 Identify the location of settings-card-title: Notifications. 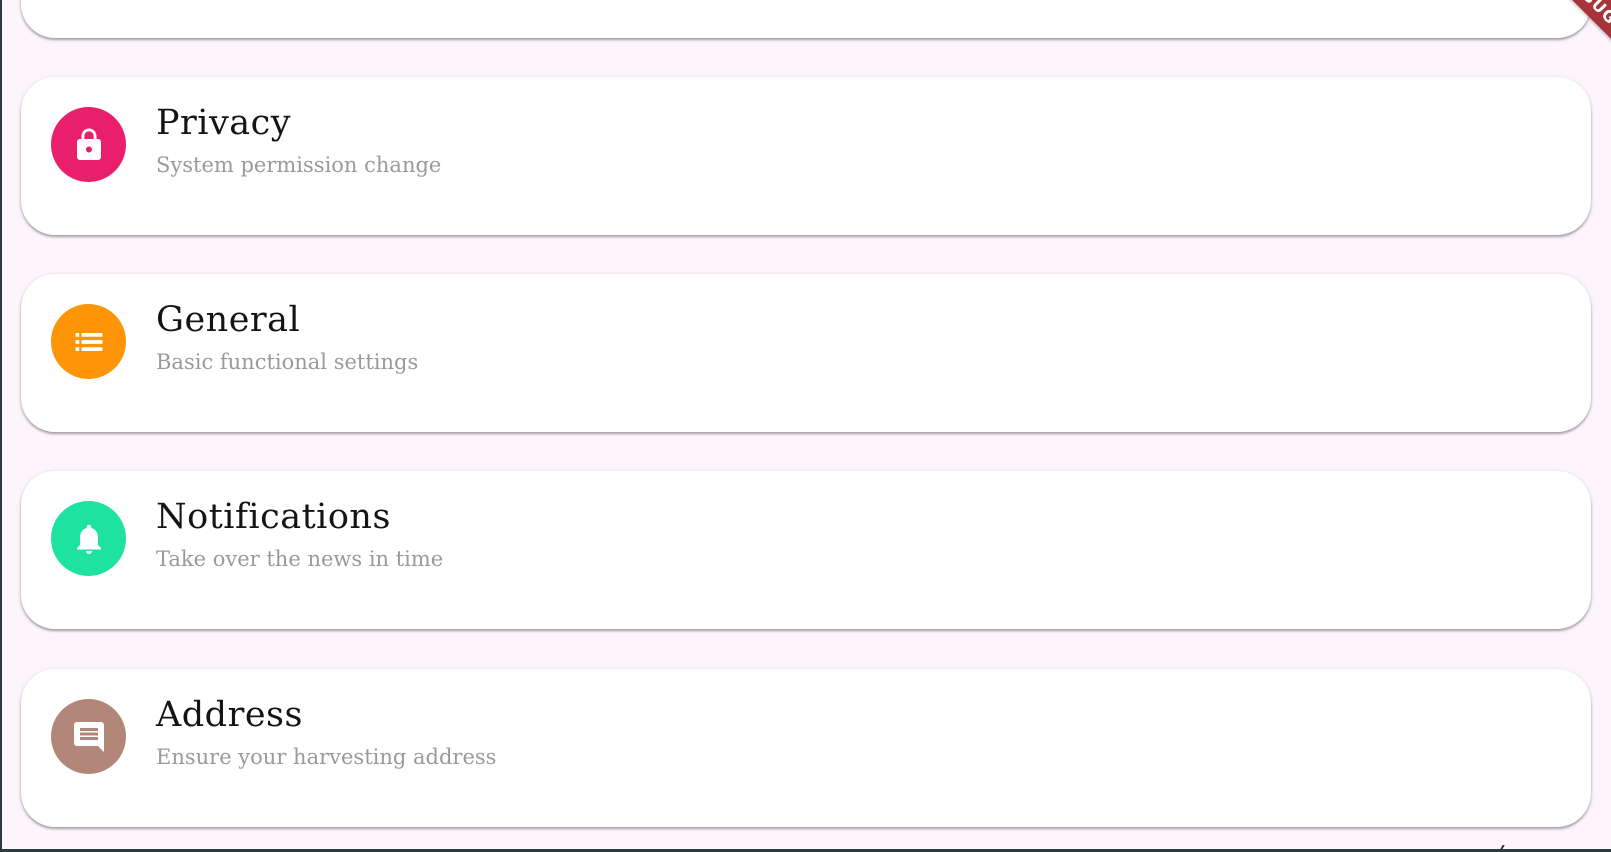
(273, 517).